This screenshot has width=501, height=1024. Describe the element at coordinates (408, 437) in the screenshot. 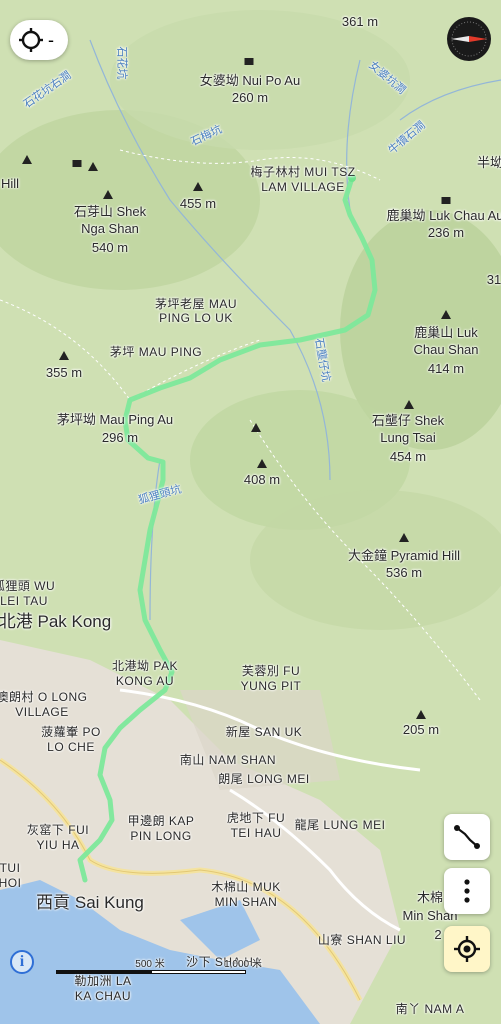

I see `label-shek-lung-tsai: Lung Tsai` at that location.